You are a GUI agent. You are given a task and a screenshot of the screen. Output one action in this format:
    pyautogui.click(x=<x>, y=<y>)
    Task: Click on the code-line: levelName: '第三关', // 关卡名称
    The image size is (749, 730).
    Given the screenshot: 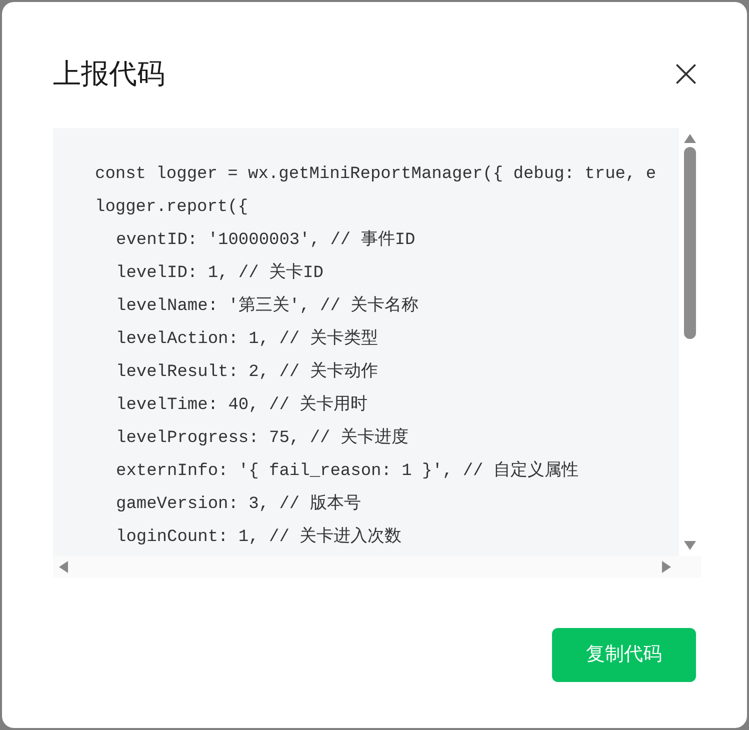 What is the action you would take?
    pyautogui.click(x=267, y=306)
    